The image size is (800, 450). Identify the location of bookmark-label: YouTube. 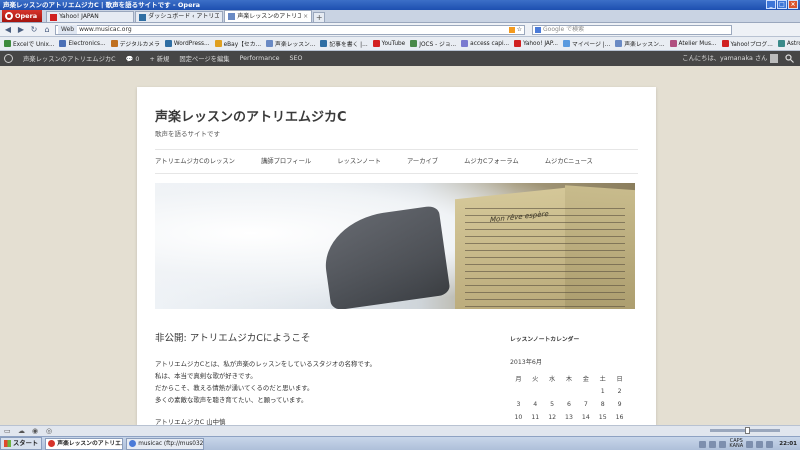
(393, 43).